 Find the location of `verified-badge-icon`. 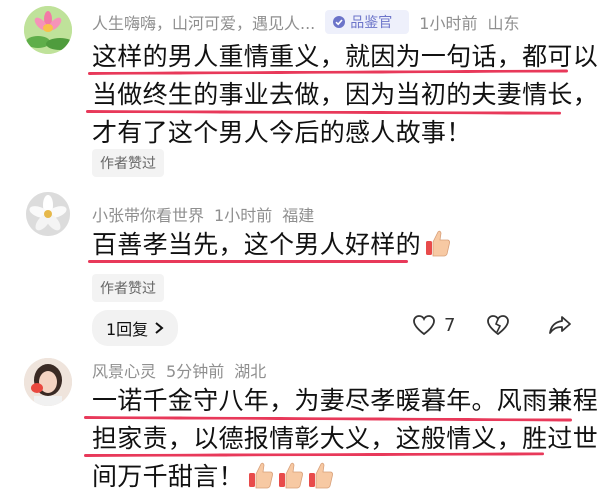

verified-badge-icon is located at coordinates (339, 22).